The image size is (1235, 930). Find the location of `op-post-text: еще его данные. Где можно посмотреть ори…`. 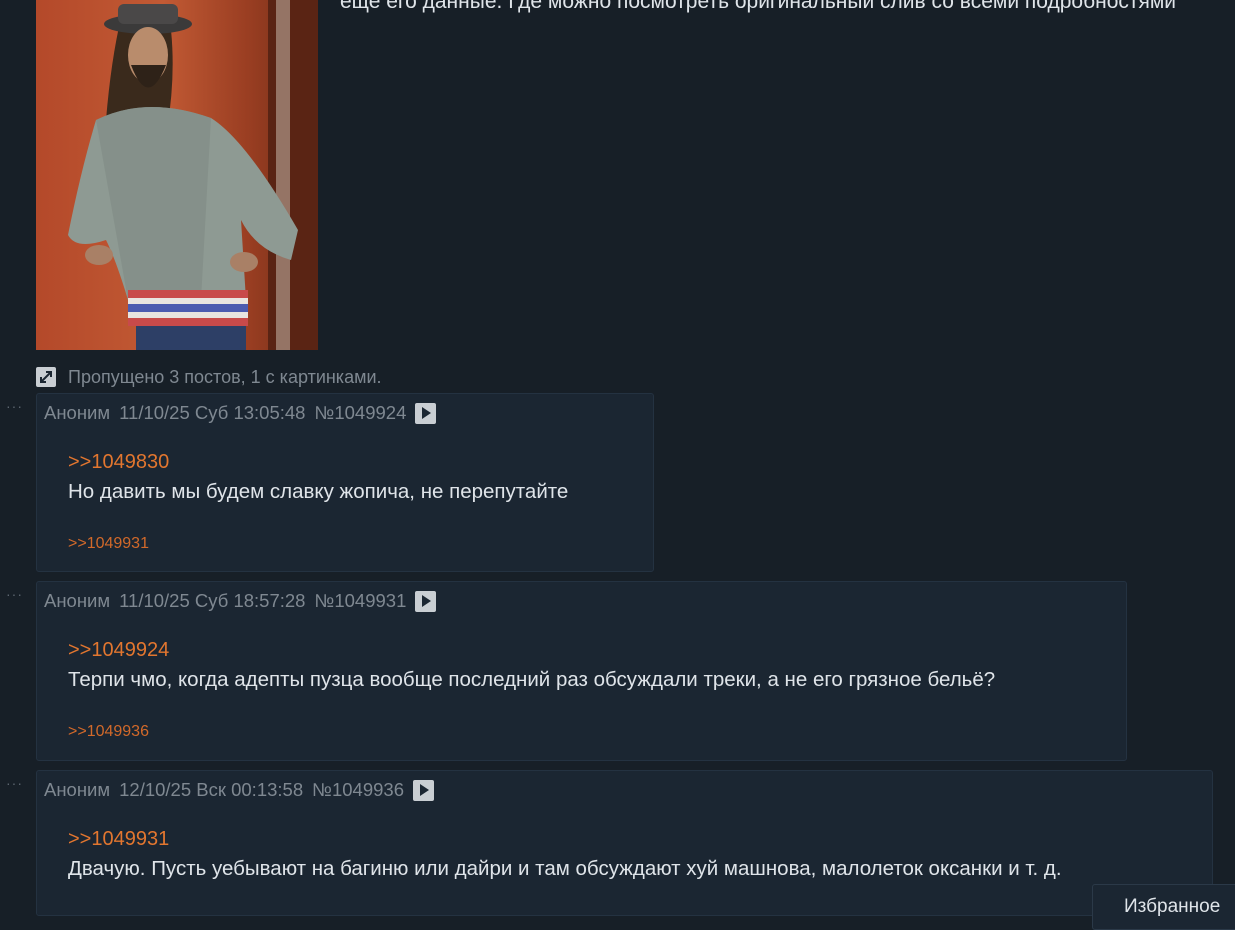

op-post-text: еще его данные. Где можно посмотреть ори… is located at coordinates (758, 6).